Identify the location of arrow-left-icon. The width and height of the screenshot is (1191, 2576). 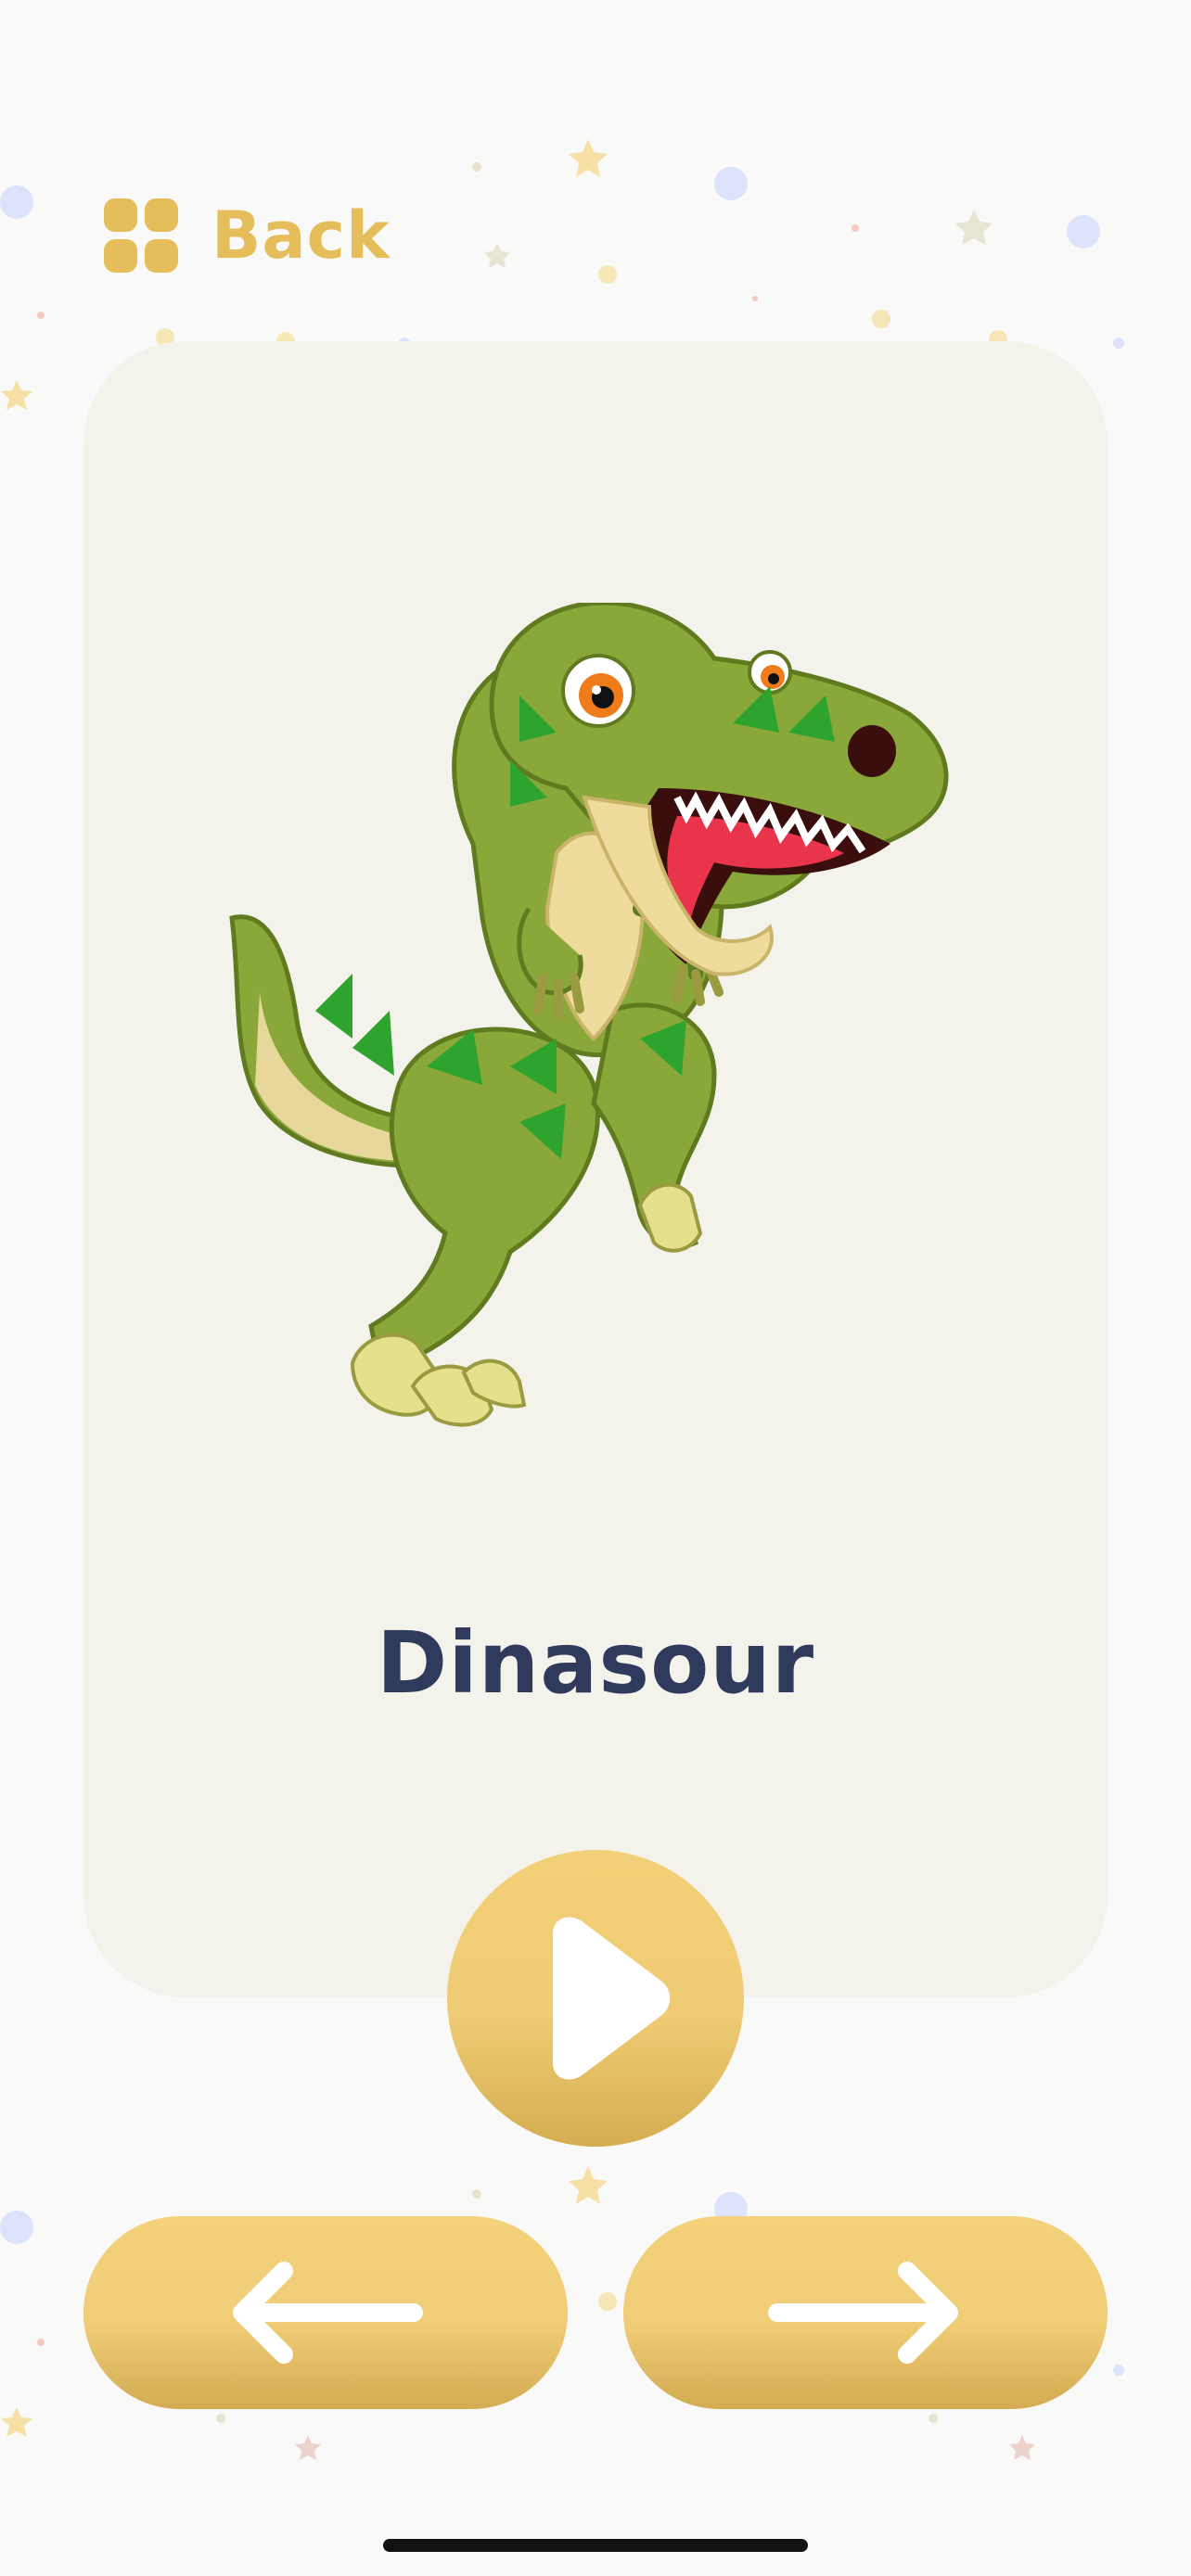
(328, 2313).